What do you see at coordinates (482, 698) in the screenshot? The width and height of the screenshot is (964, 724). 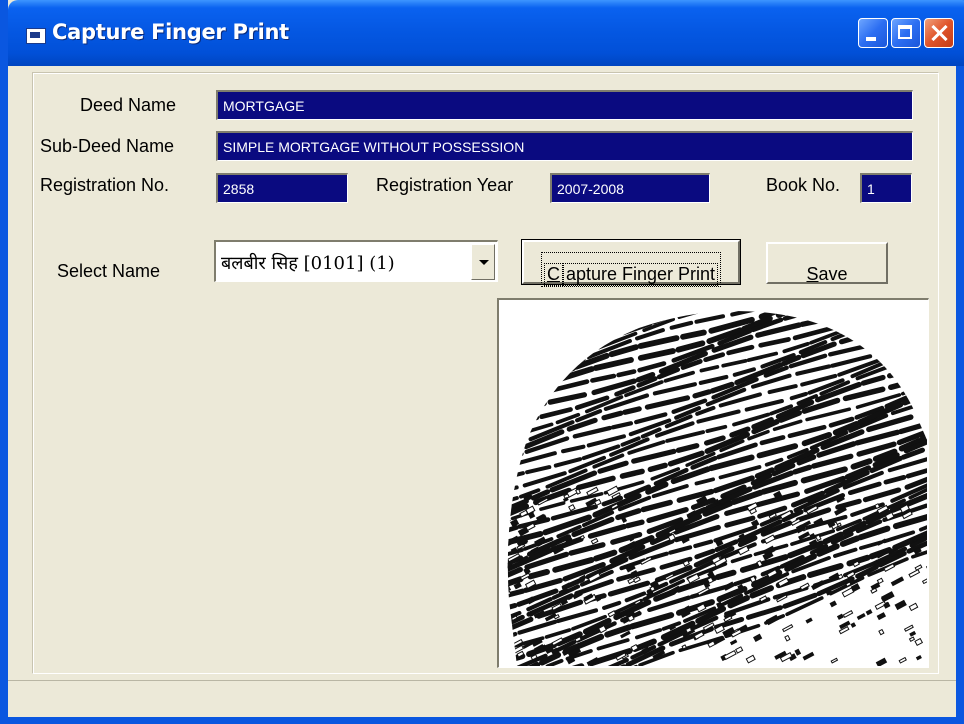 I see `status-bar` at bounding box center [482, 698].